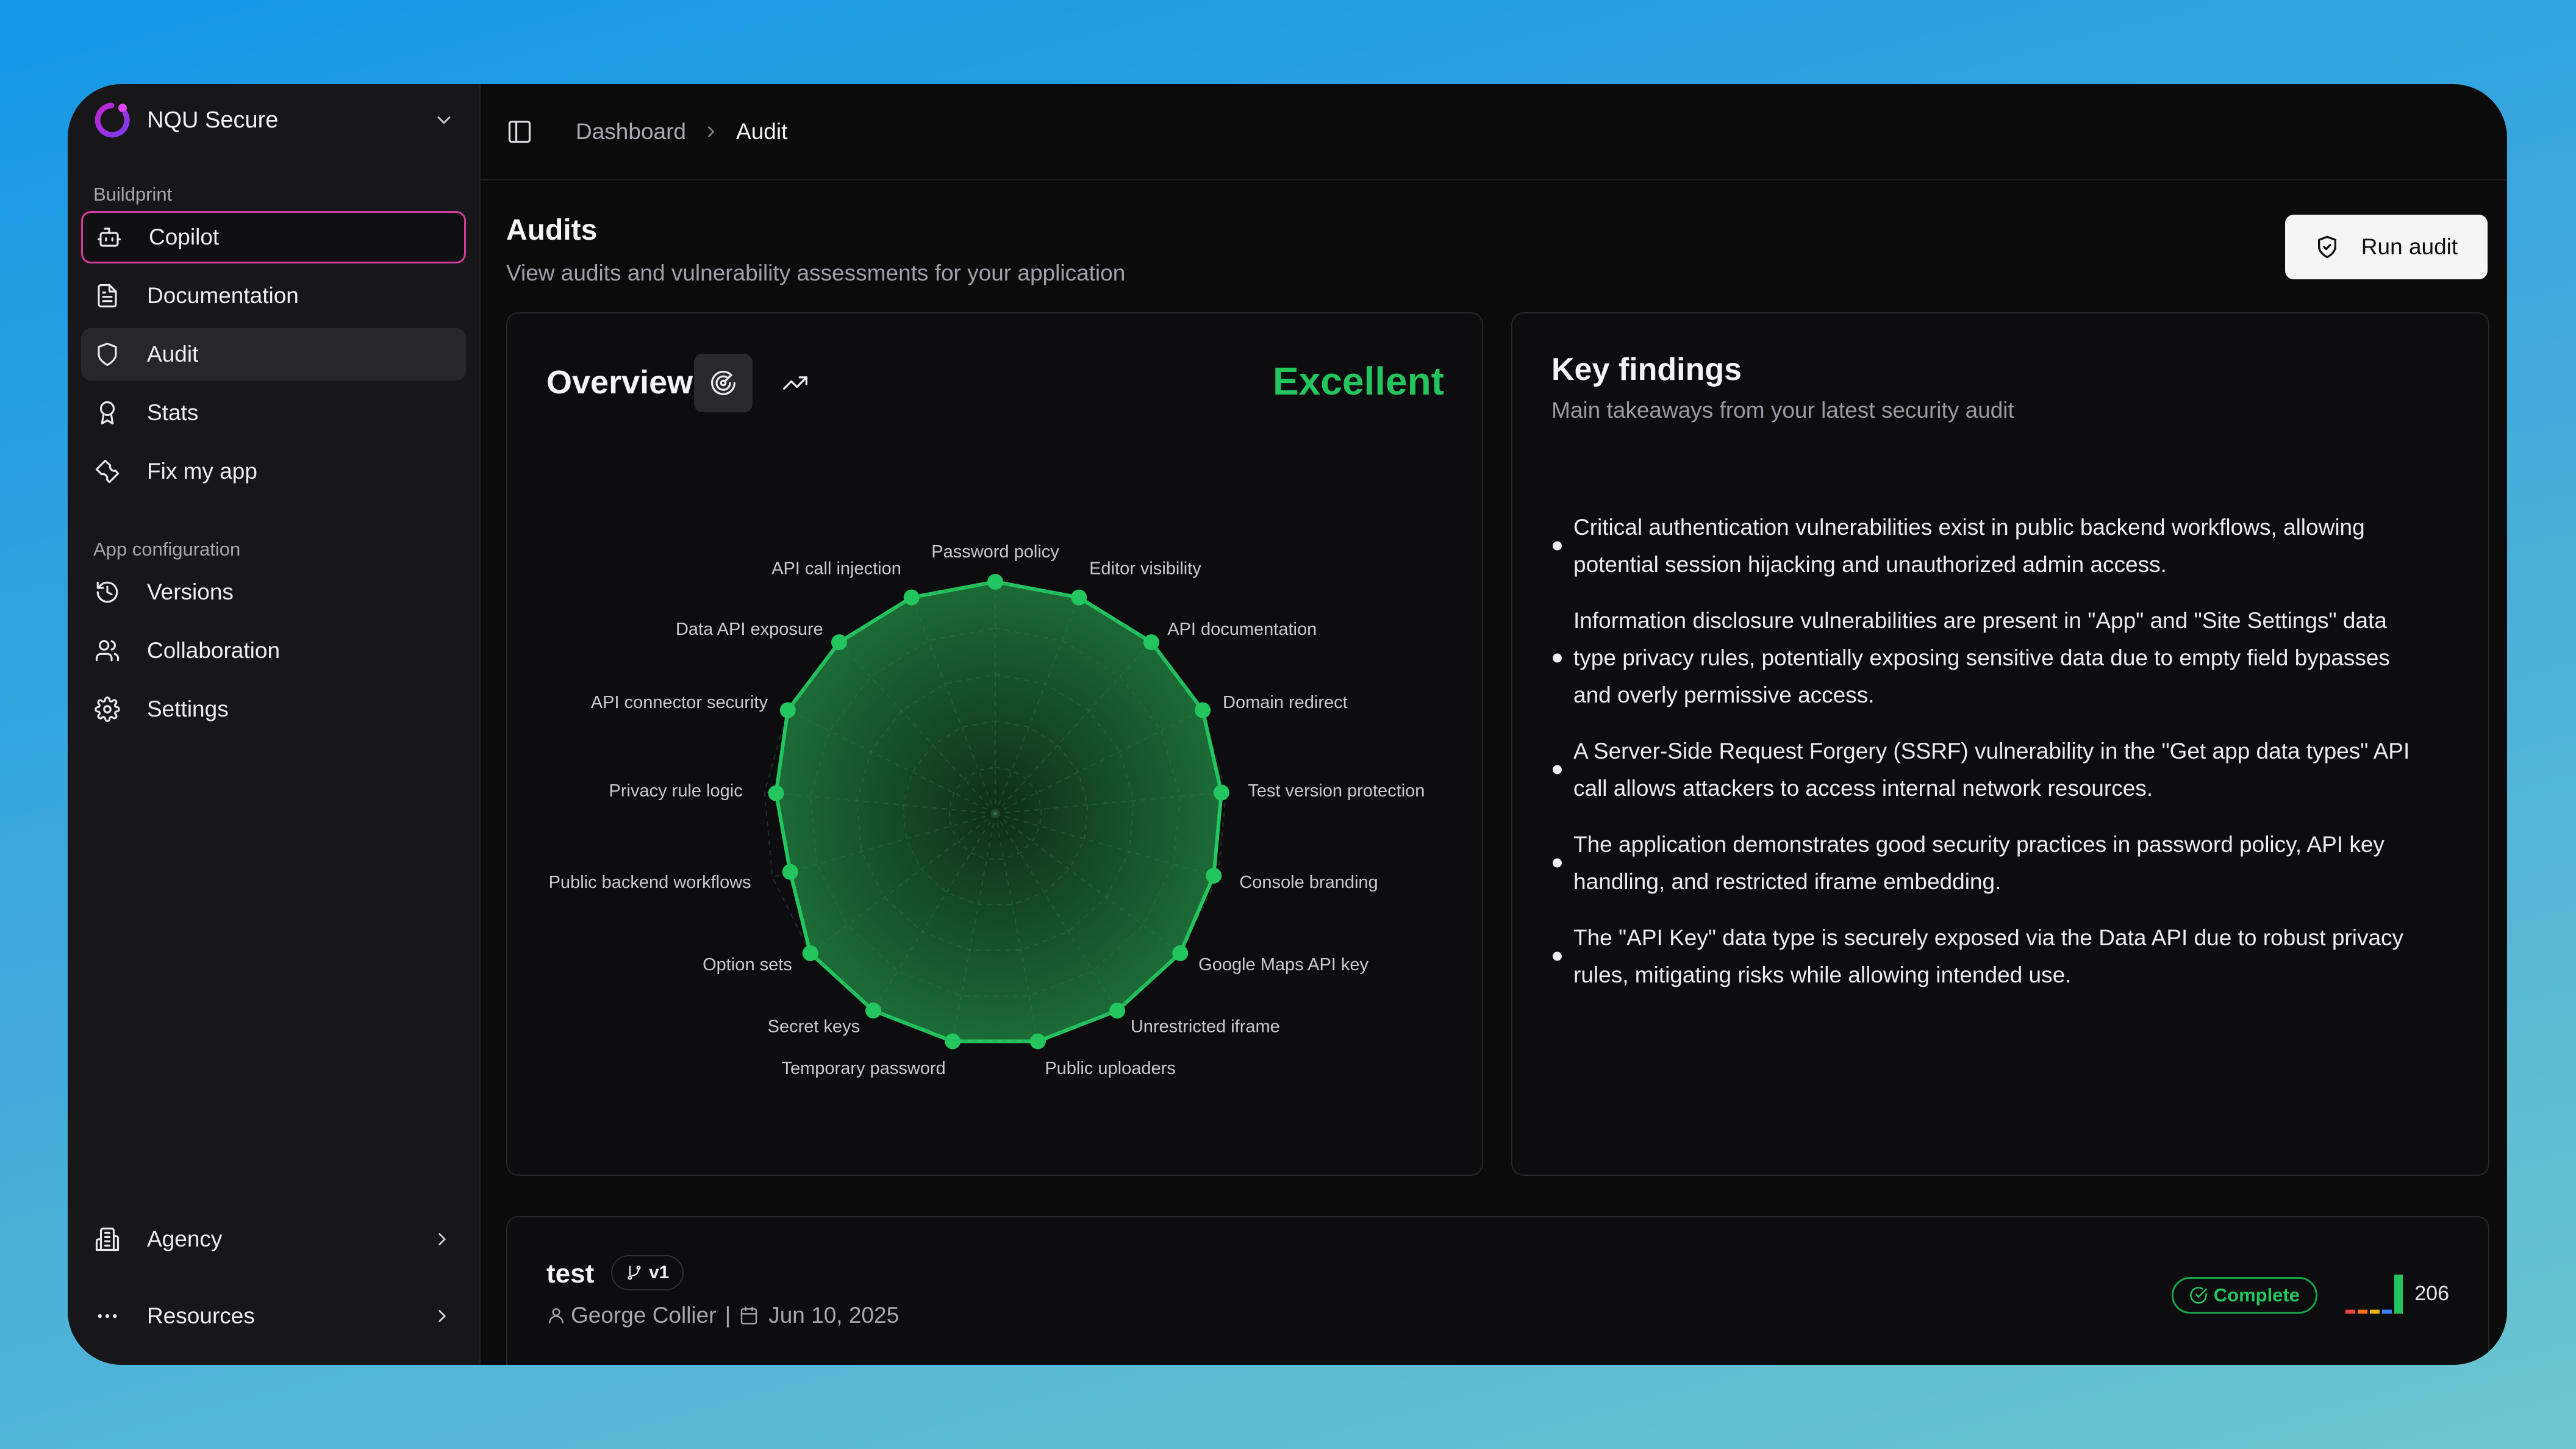 Image resolution: width=2576 pixels, height=1449 pixels. What do you see at coordinates (273, 413) in the screenshot?
I see `sidebar-item-stats: Stats` at bounding box center [273, 413].